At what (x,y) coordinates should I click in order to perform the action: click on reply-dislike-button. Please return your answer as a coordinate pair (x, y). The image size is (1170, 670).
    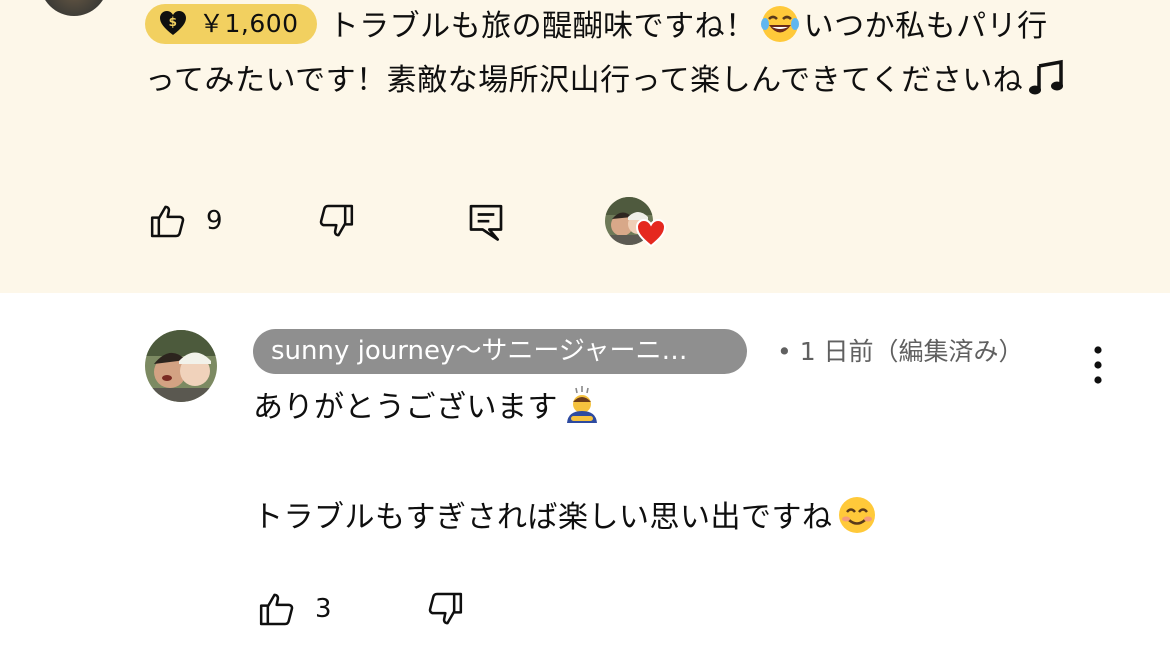
    Looking at the image, I should click on (445, 609).